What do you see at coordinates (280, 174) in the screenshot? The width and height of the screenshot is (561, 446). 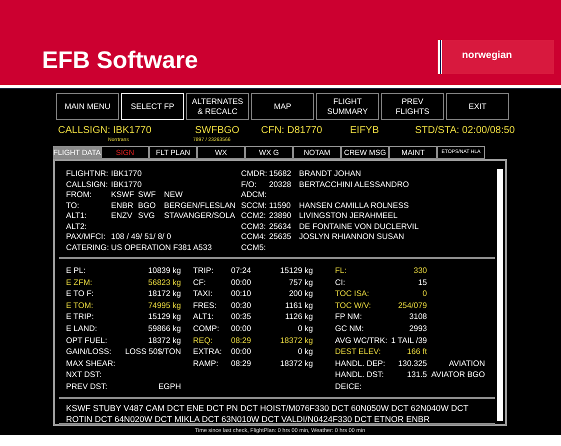 I see `crew-number: 15682` at bounding box center [280, 174].